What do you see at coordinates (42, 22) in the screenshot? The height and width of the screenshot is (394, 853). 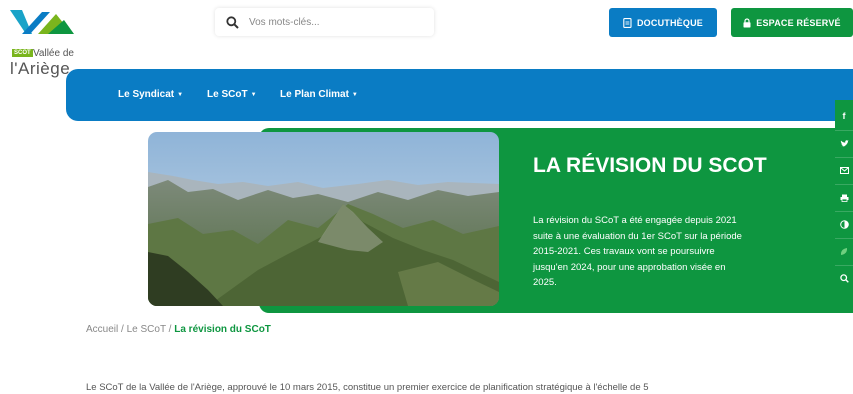 I see `logo-mark-icon` at bounding box center [42, 22].